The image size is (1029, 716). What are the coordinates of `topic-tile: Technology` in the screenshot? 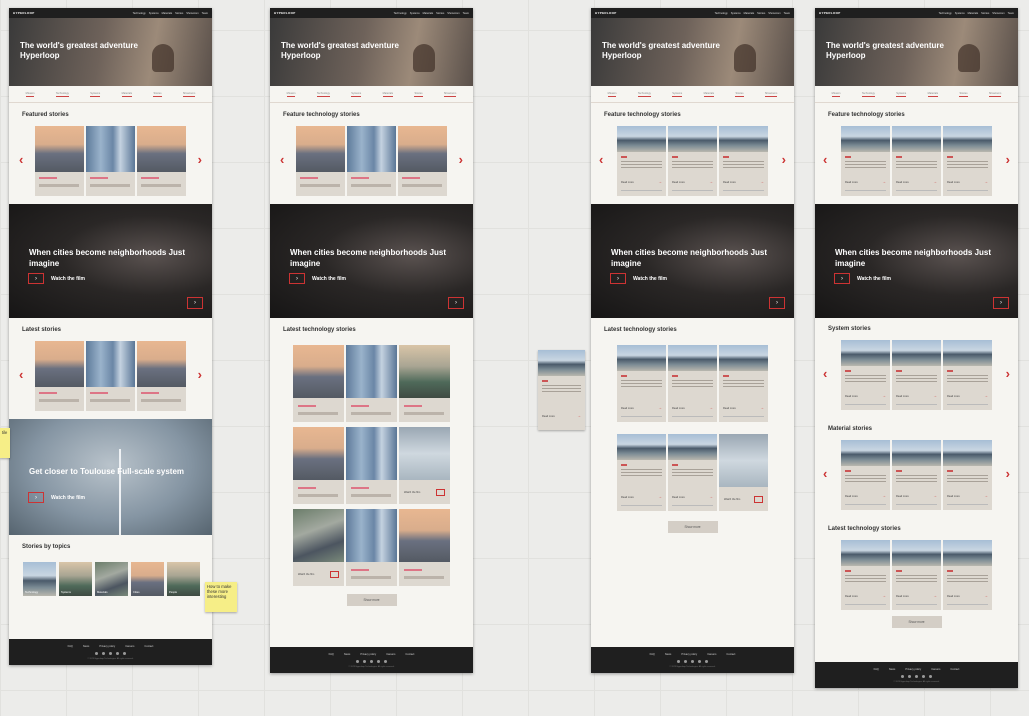 It's located at (39, 579).